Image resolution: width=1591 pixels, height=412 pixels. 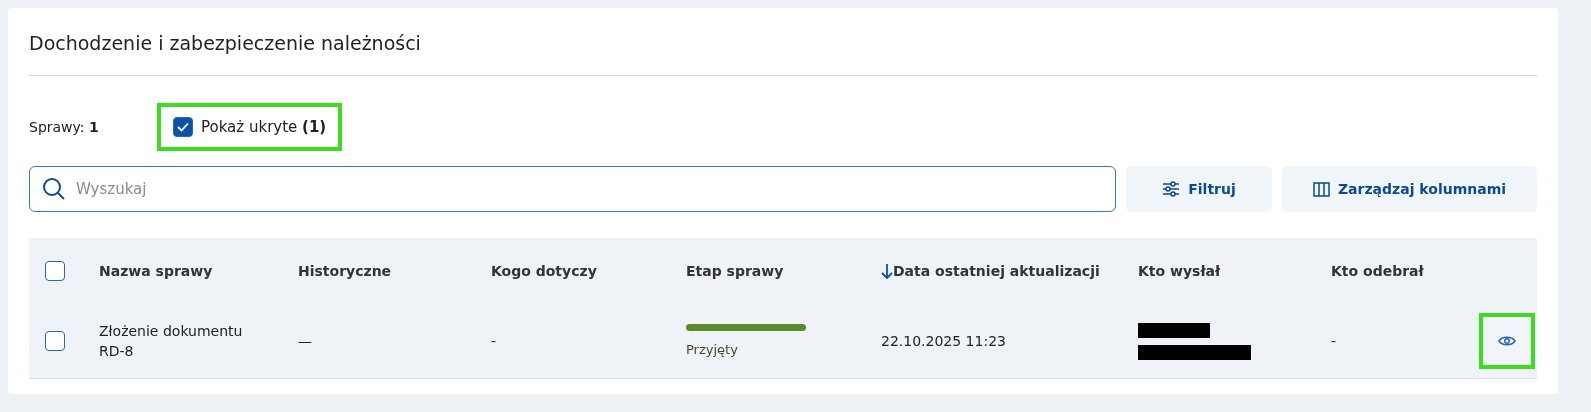 What do you see at coordinates (1199, 189) in the screenshot?
I see `filter-button: Filtruj` at bounding box center [1199, 189].